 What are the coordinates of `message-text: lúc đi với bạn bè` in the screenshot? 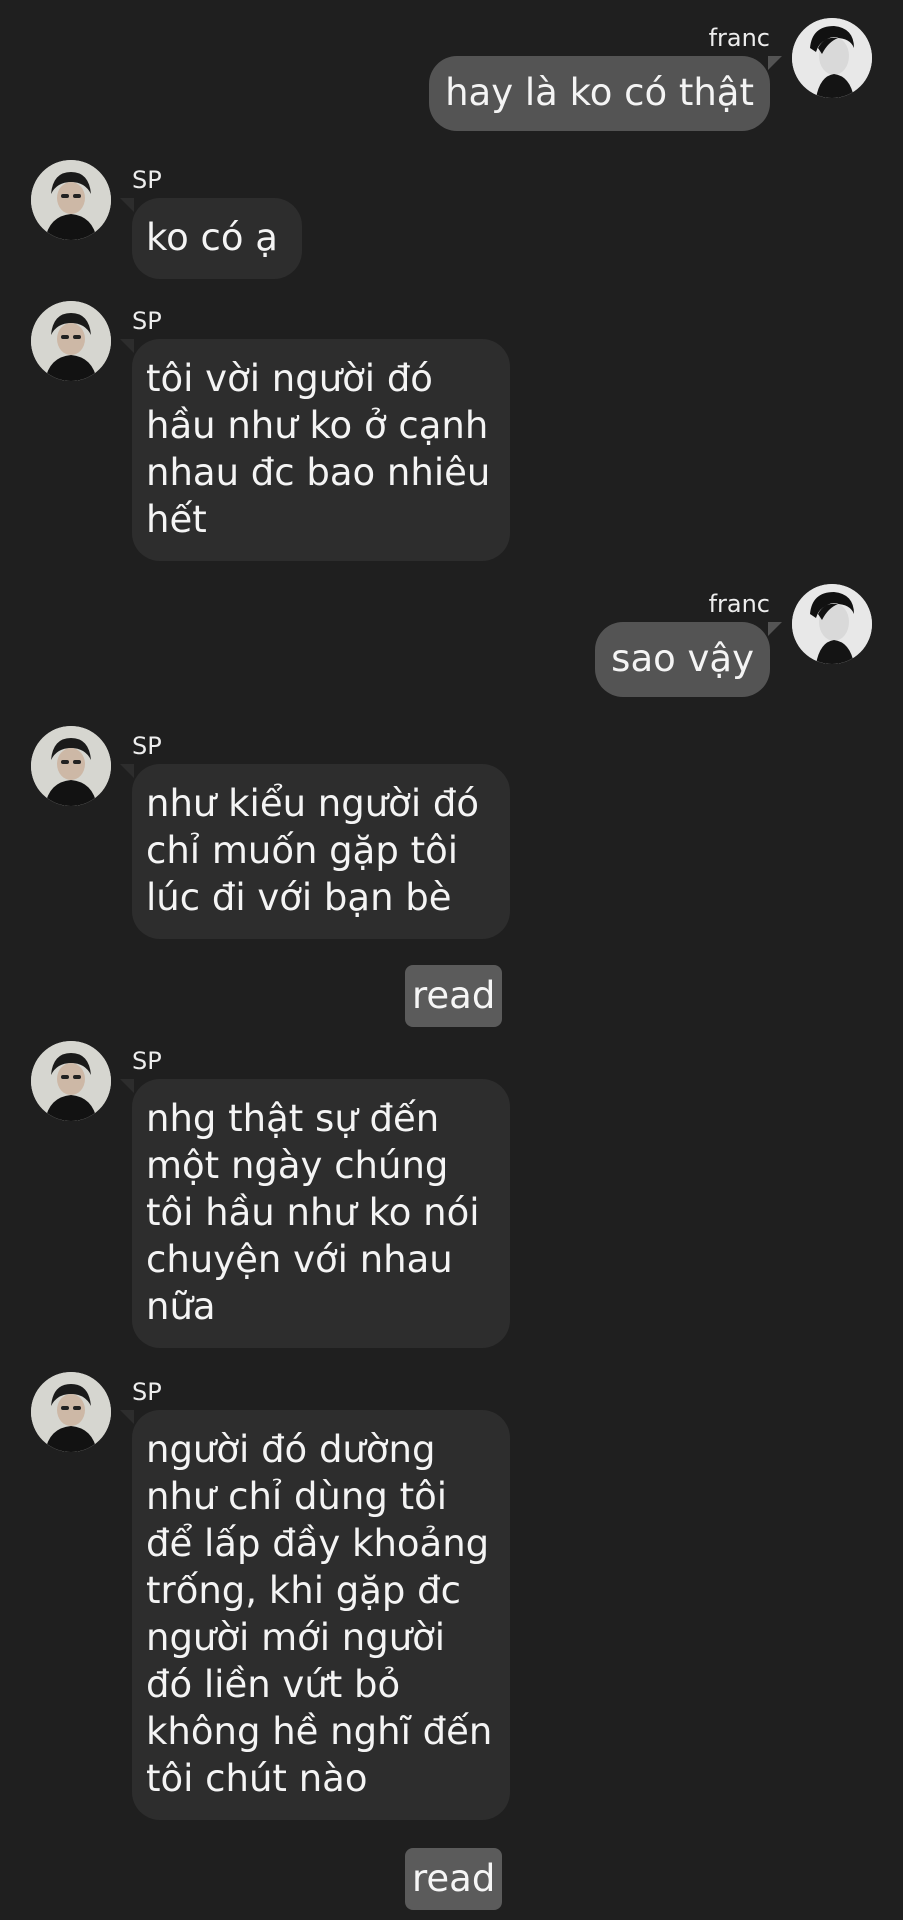 It's located at (299, 897).